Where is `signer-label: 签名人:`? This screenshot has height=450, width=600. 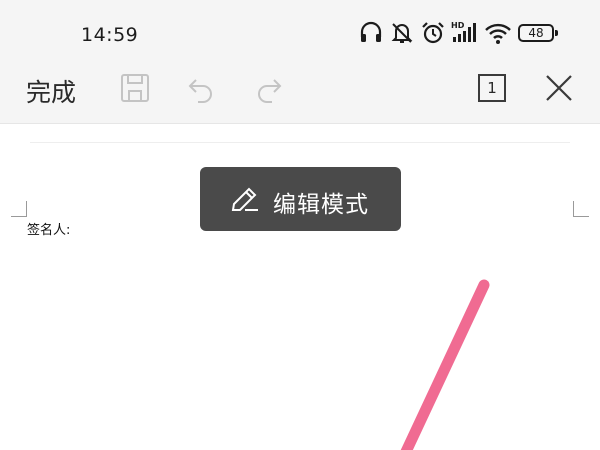 signer-label: 签名人: is located at coordinates (49, 230).